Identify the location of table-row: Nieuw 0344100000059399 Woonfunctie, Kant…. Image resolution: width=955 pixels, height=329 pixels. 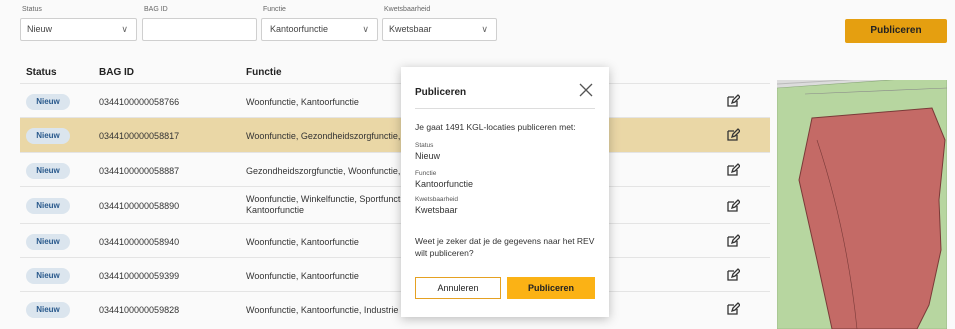
(395, 275).